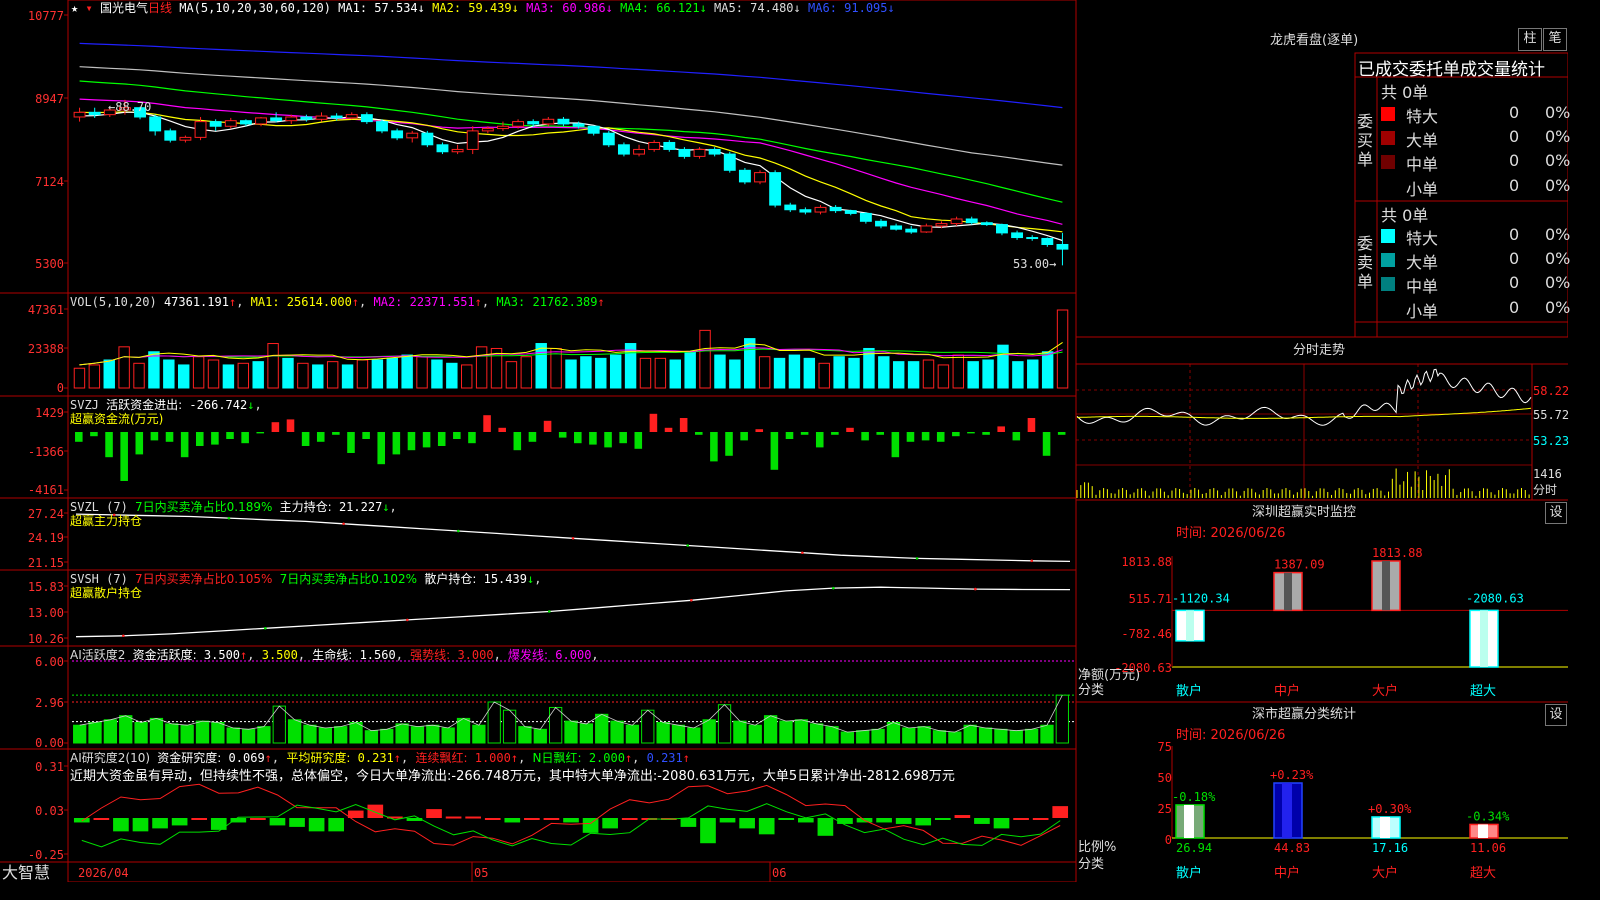  I want to click on y-tick: 7124, so click(49, 182).